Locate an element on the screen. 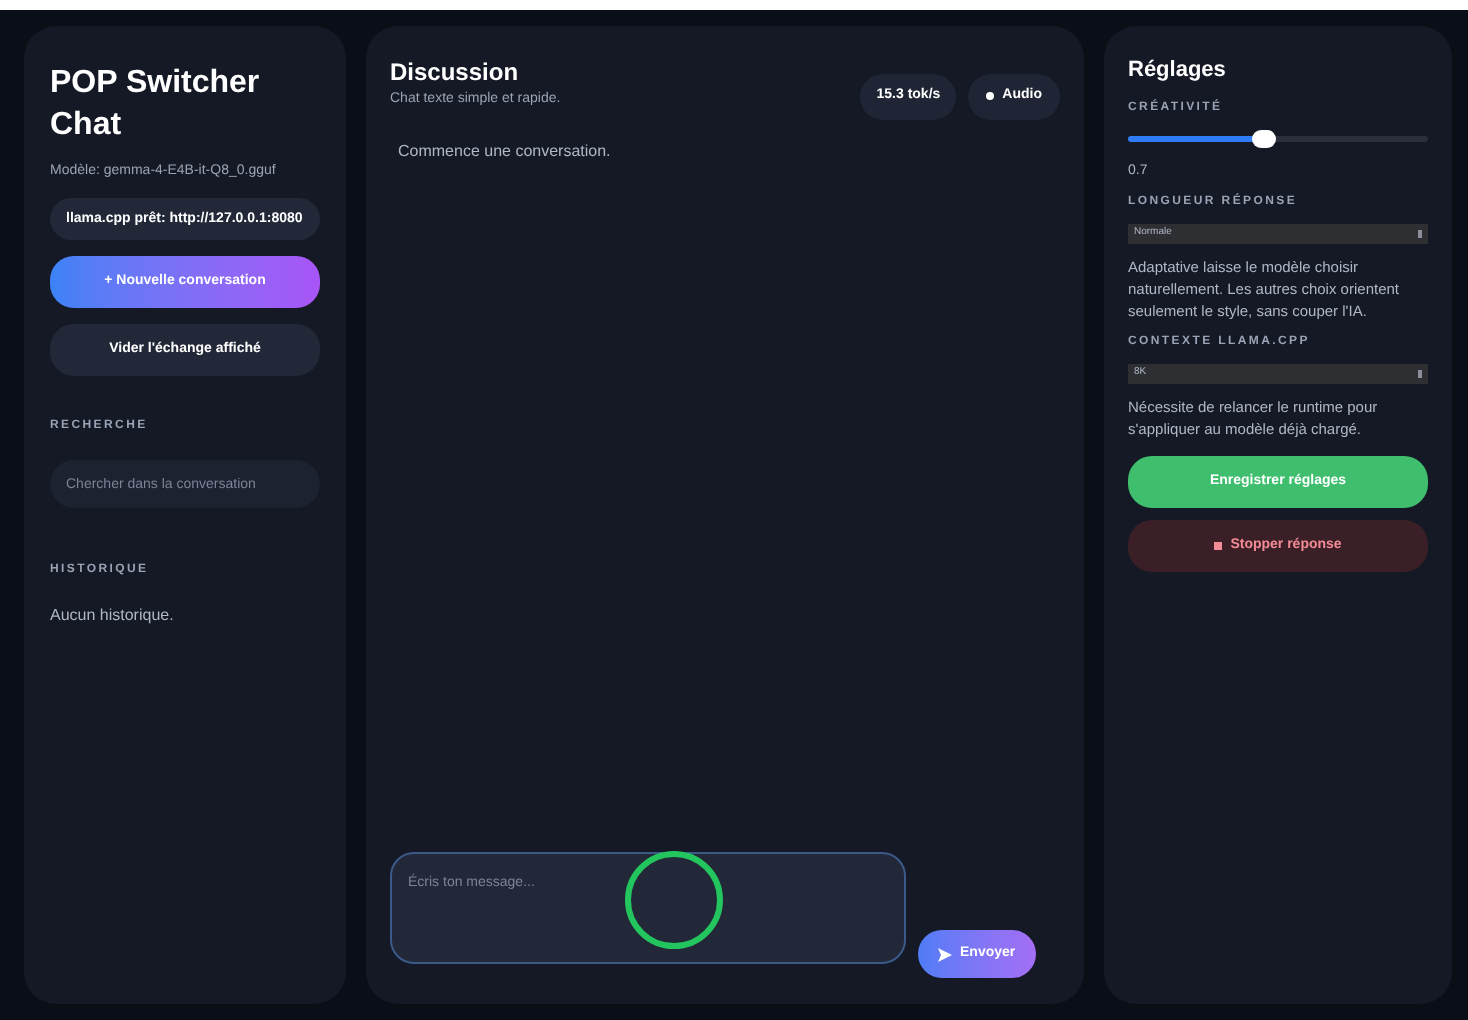 The image size is (1468, 1020). dot-icon is located at coordinates (990, 96).